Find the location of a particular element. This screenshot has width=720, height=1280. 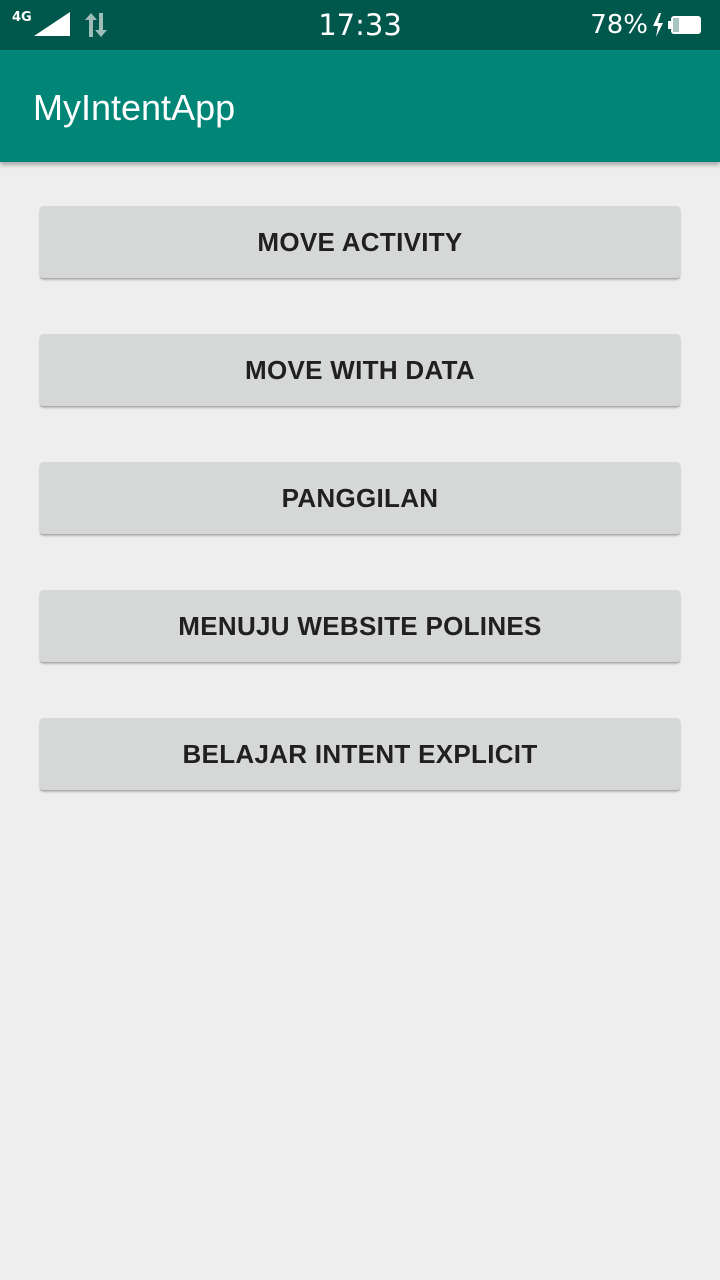

status-bar-right: 78% is located at coordinates (646, 25).